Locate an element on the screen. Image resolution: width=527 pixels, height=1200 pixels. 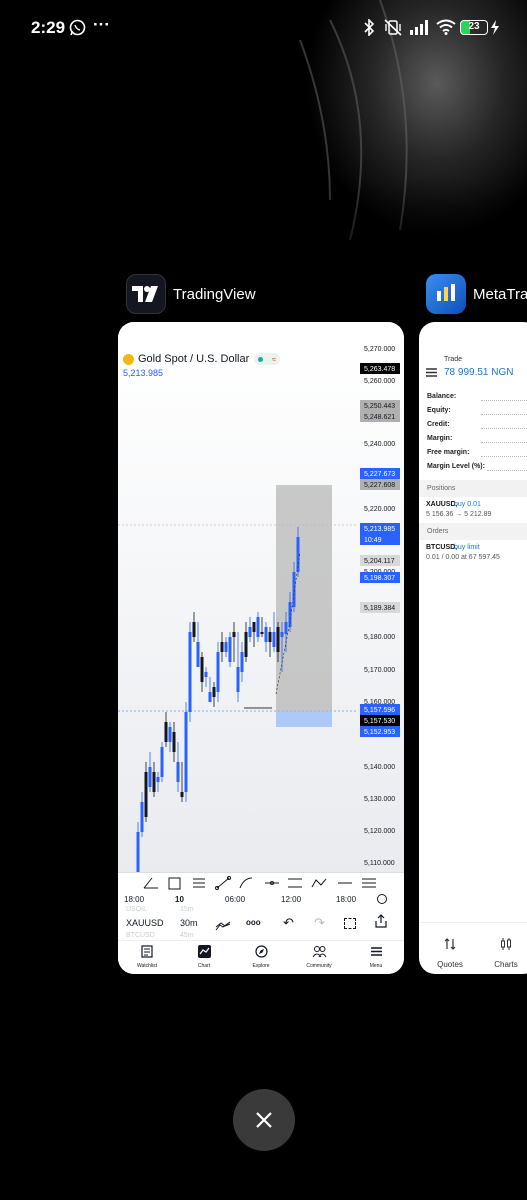
top-price-label: 5,263.478 is located at coordinates (379, 369).